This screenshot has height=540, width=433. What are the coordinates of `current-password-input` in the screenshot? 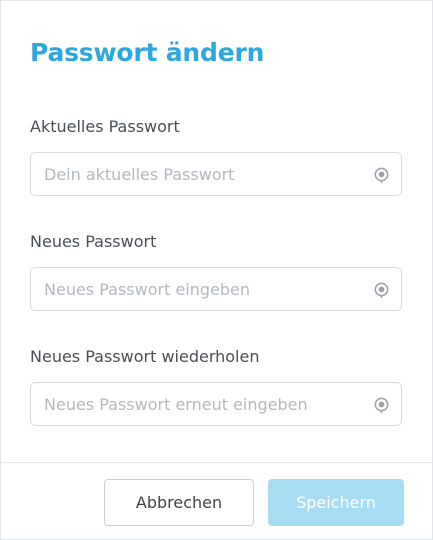 It's located at (196, 174).